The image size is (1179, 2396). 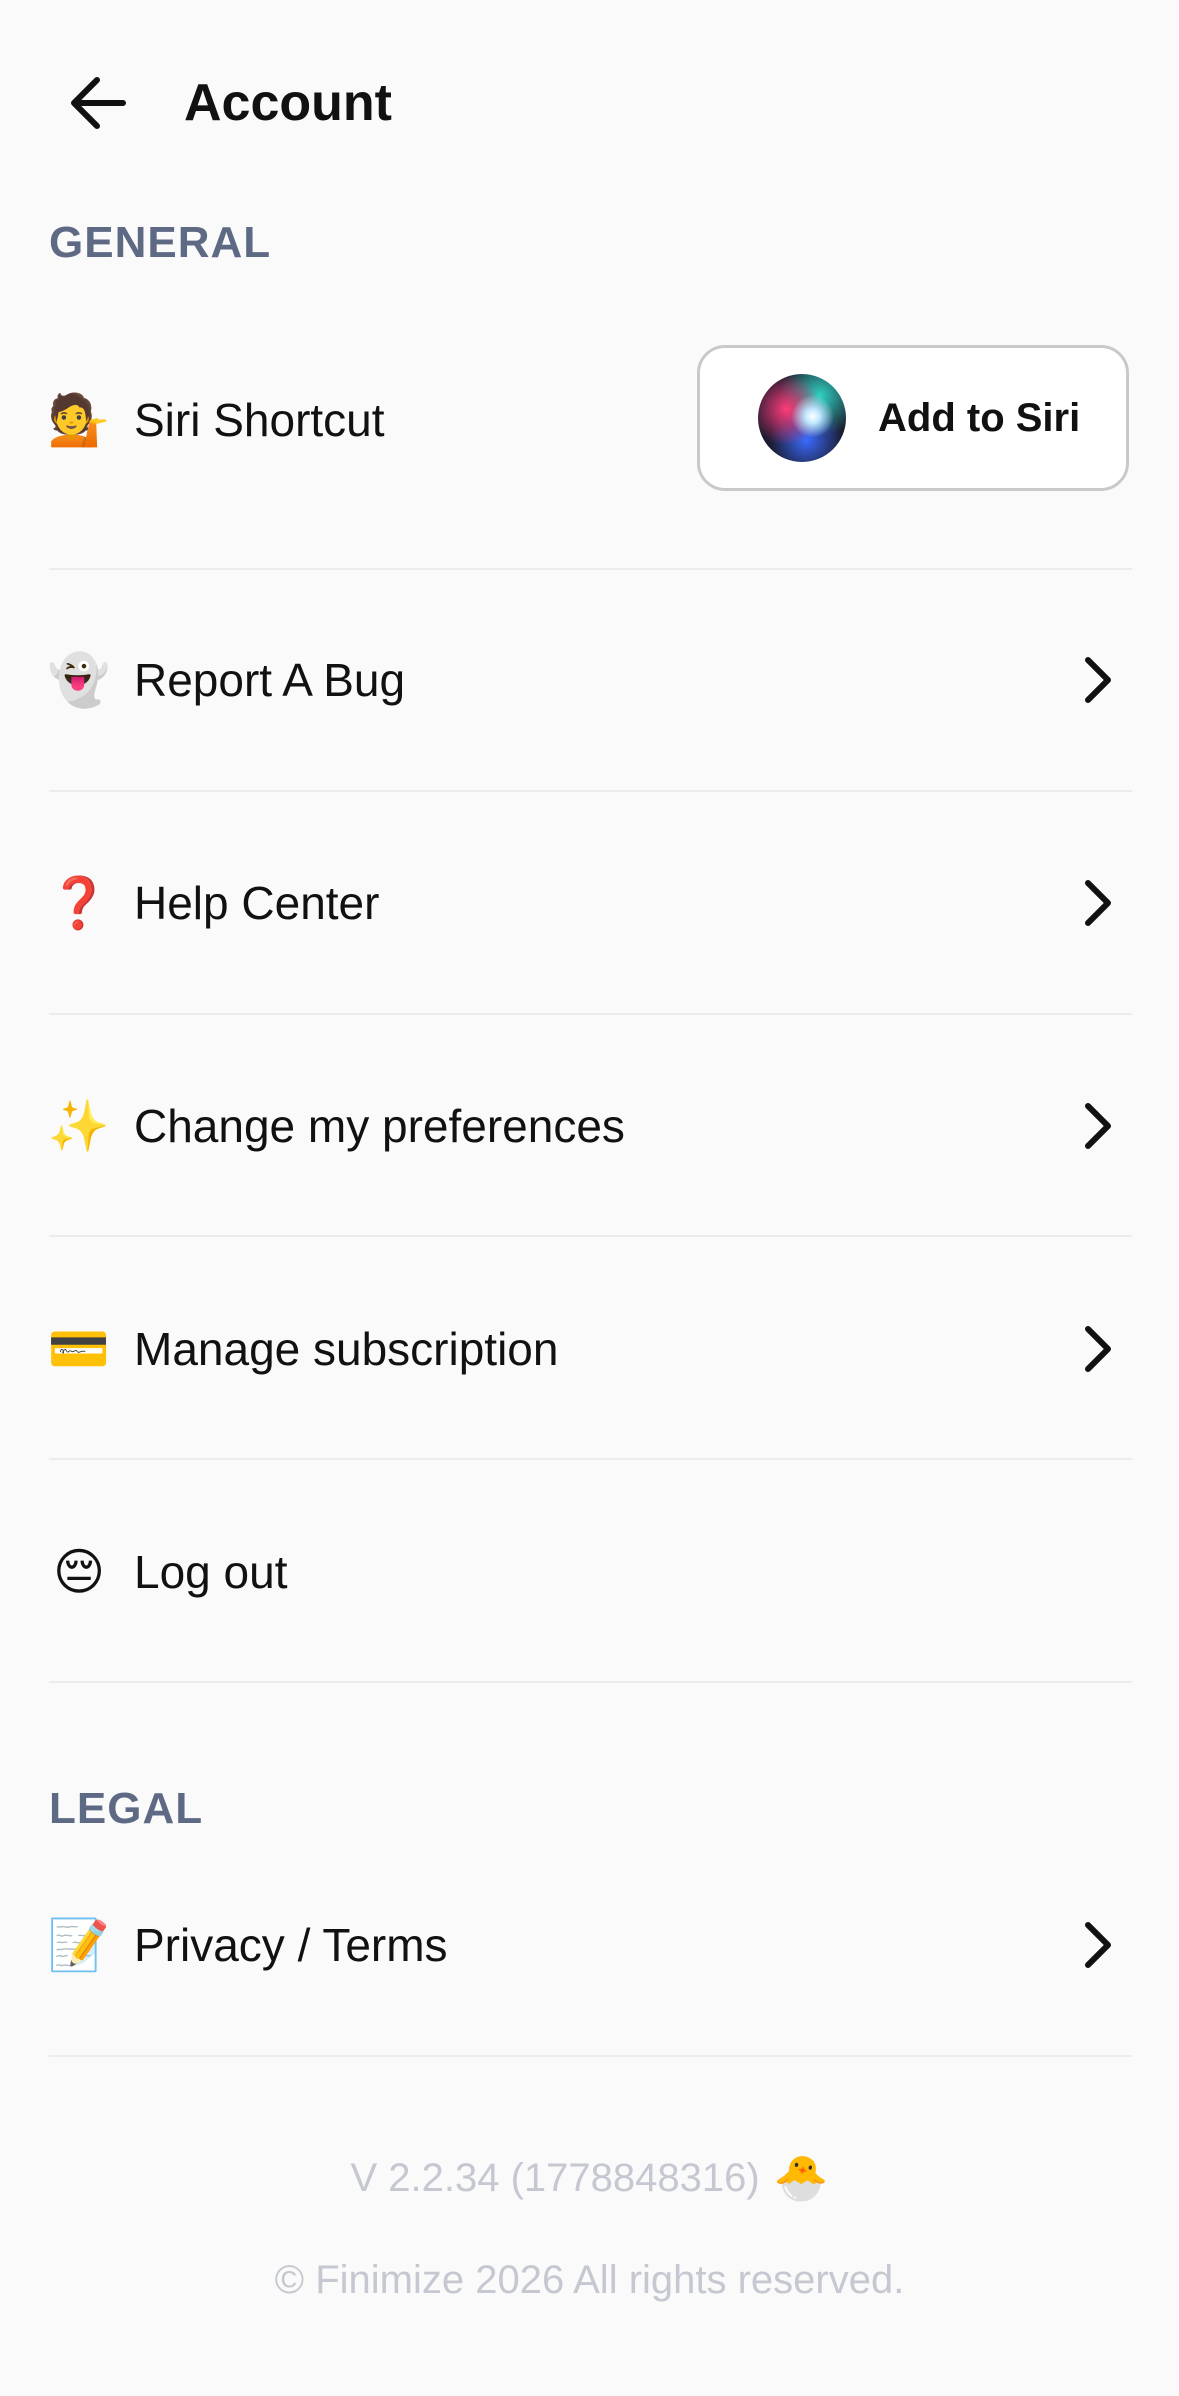 I want to click on page-title: Account, so click(x=288, y=103).